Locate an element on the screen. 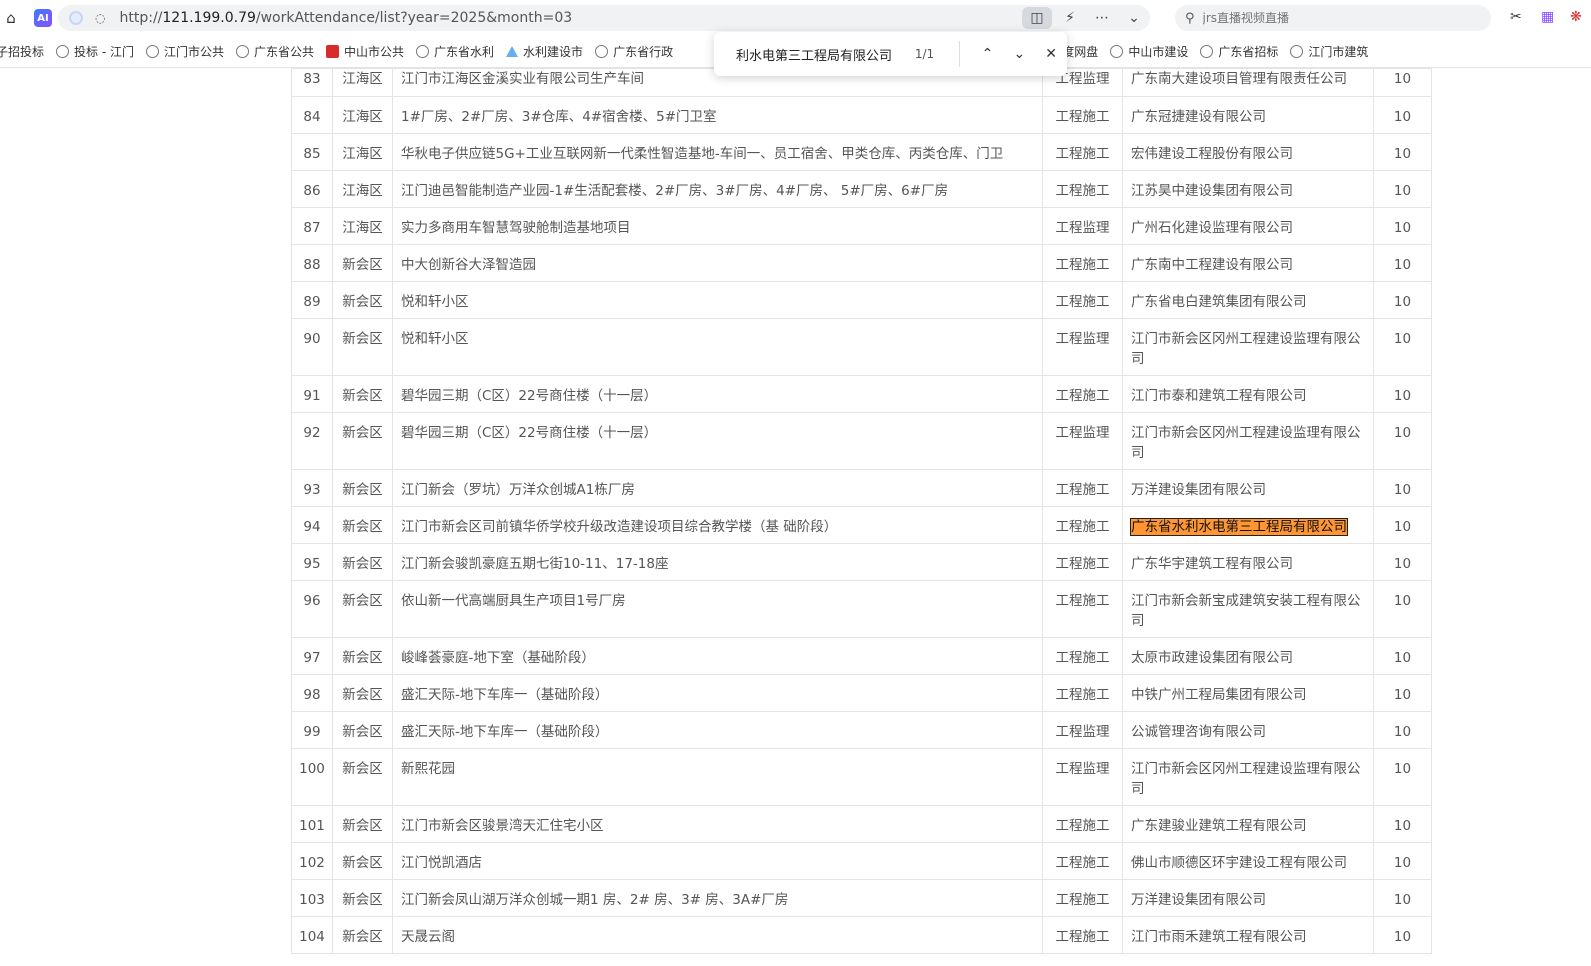 The image size is (1591, 966). find-close-icon: ✕ is located at coordinates (1051, 54).